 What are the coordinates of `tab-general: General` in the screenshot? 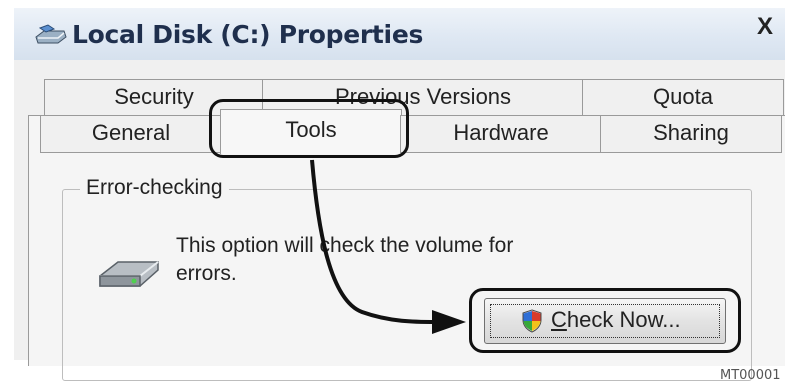 It's located at (131, 134).